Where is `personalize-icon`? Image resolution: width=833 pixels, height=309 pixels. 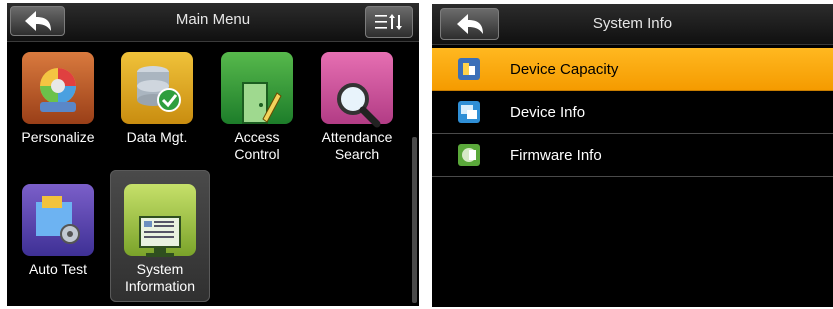 personalize-icon is located at coordinates (58, 88).